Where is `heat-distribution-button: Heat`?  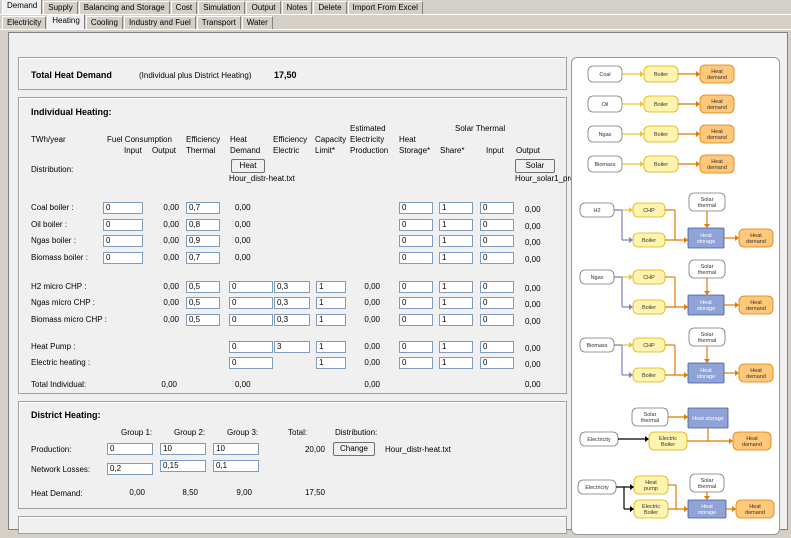
heat-distribution-button: Heat is located at coordinates (248, 166).